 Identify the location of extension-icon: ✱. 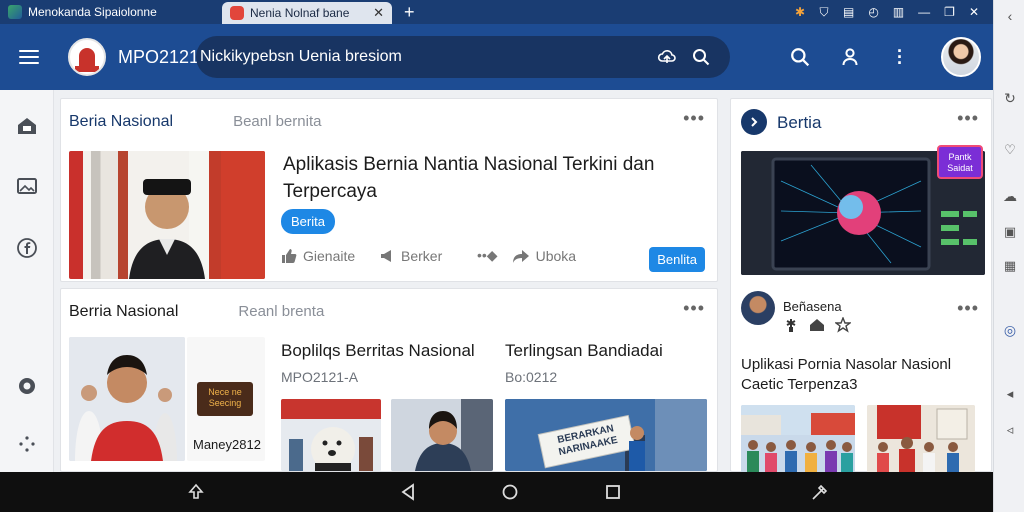
(800, 12).